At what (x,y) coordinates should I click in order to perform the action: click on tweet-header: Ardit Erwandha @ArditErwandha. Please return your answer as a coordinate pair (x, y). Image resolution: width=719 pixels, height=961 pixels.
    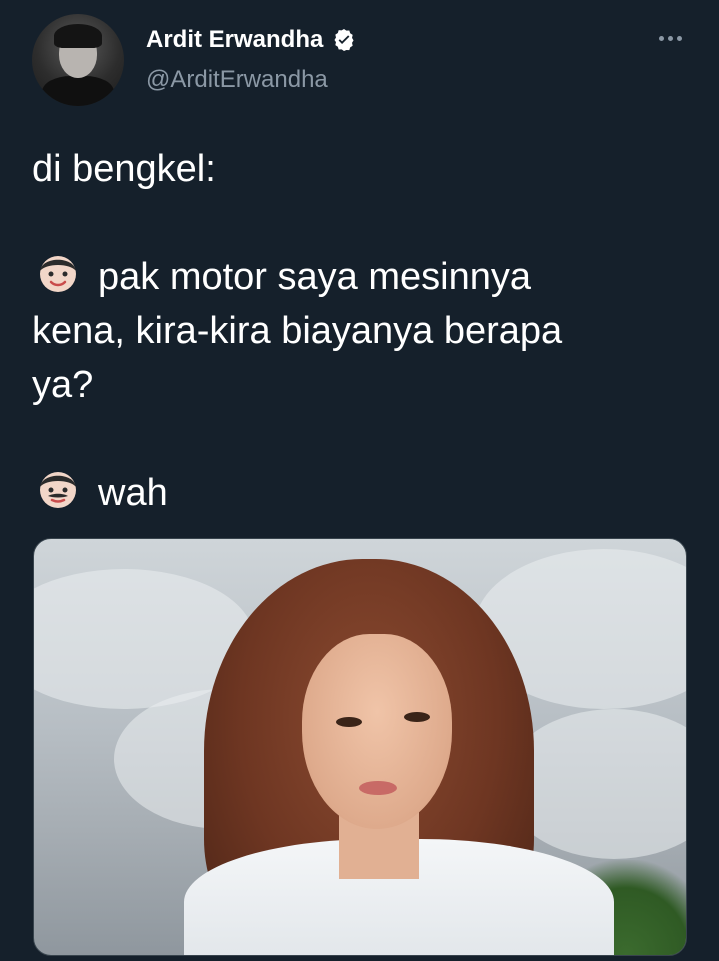
    Looking at the image, I should click on (359, 60).